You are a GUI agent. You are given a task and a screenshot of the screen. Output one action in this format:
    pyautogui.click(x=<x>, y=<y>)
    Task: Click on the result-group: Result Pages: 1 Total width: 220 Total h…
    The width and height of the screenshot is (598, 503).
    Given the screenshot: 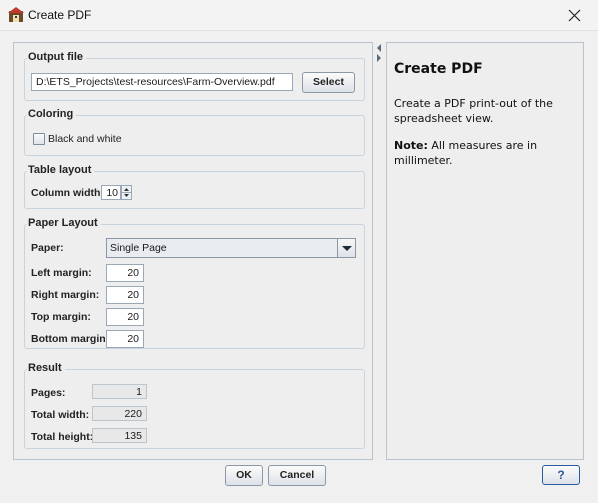 What is the action you would take?
    pyautogui.click(x=194, y=405)
    